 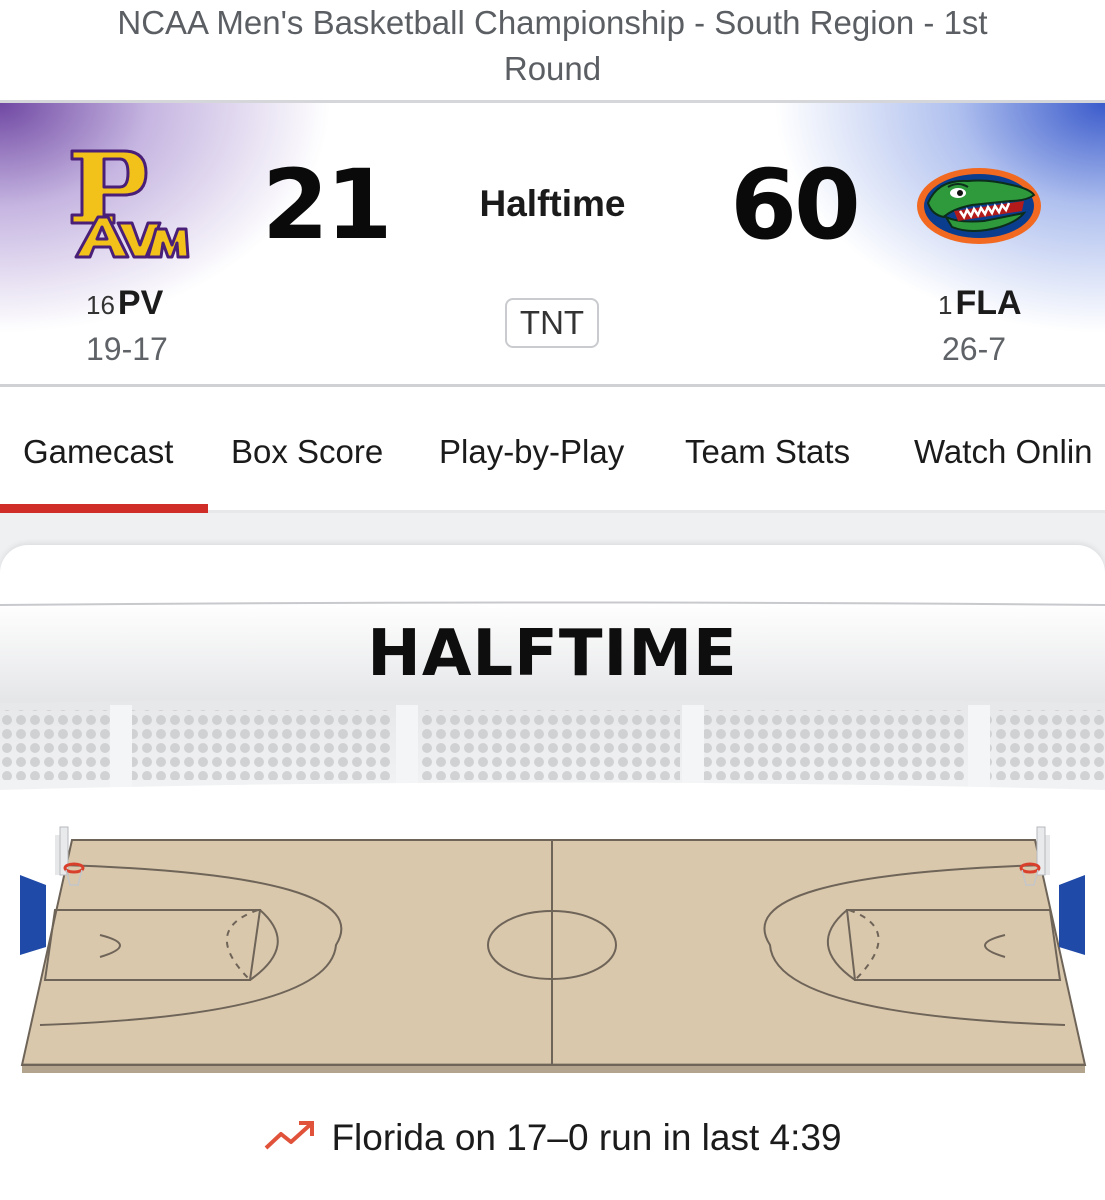 What do you see at coordinates (988, 303) in the screenshot?
I see `home-abbr: FLA` at bounding box center [988, 303].